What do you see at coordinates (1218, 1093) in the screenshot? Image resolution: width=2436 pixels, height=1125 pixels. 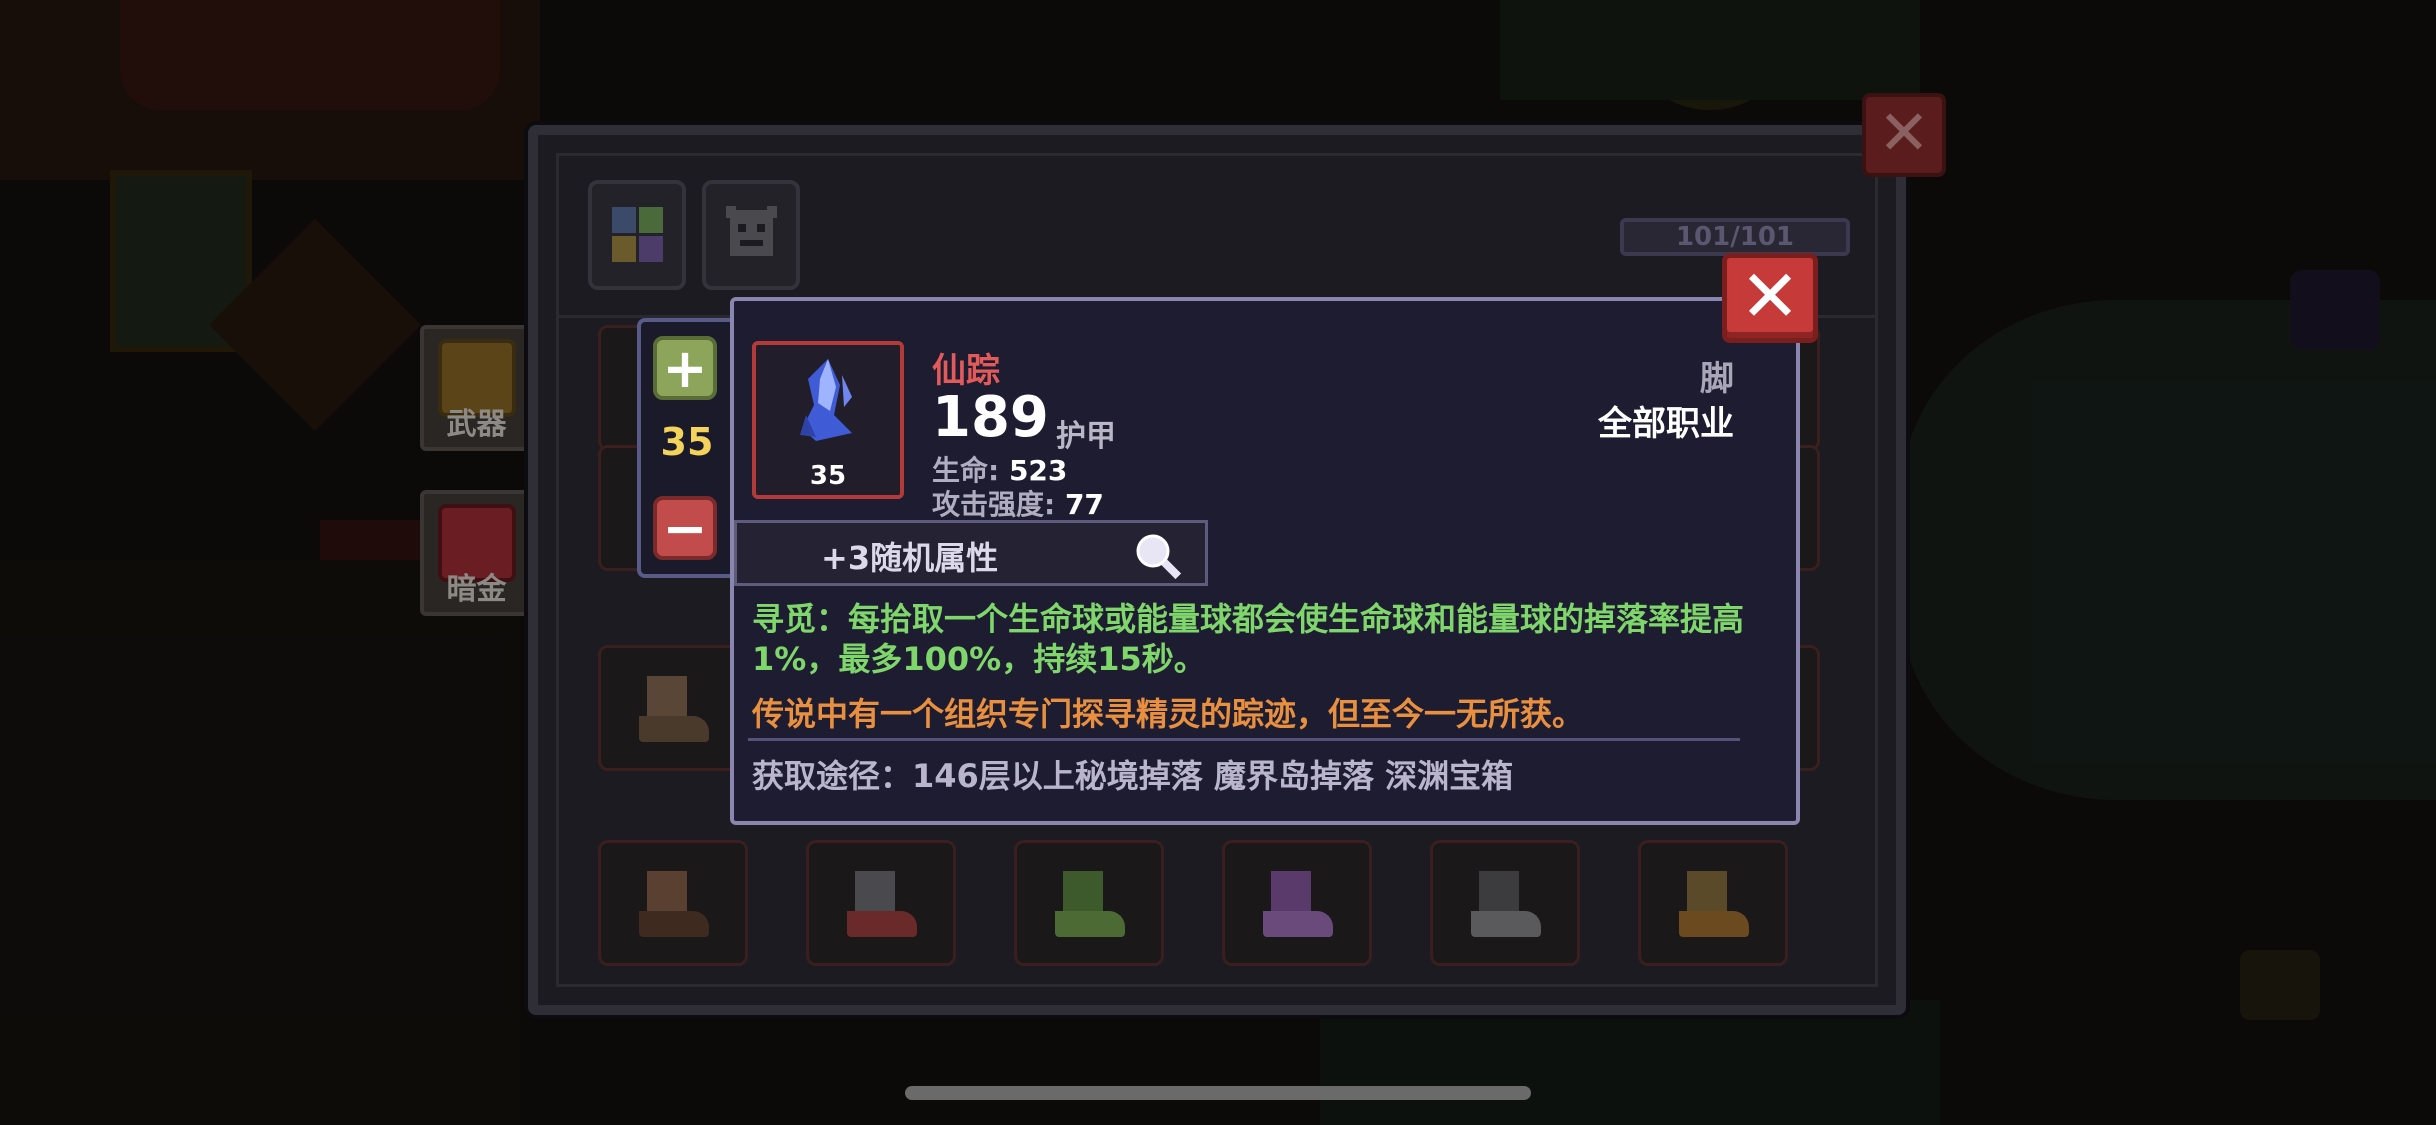 I see `home-indicator` at bounding box center [1218, 1093].